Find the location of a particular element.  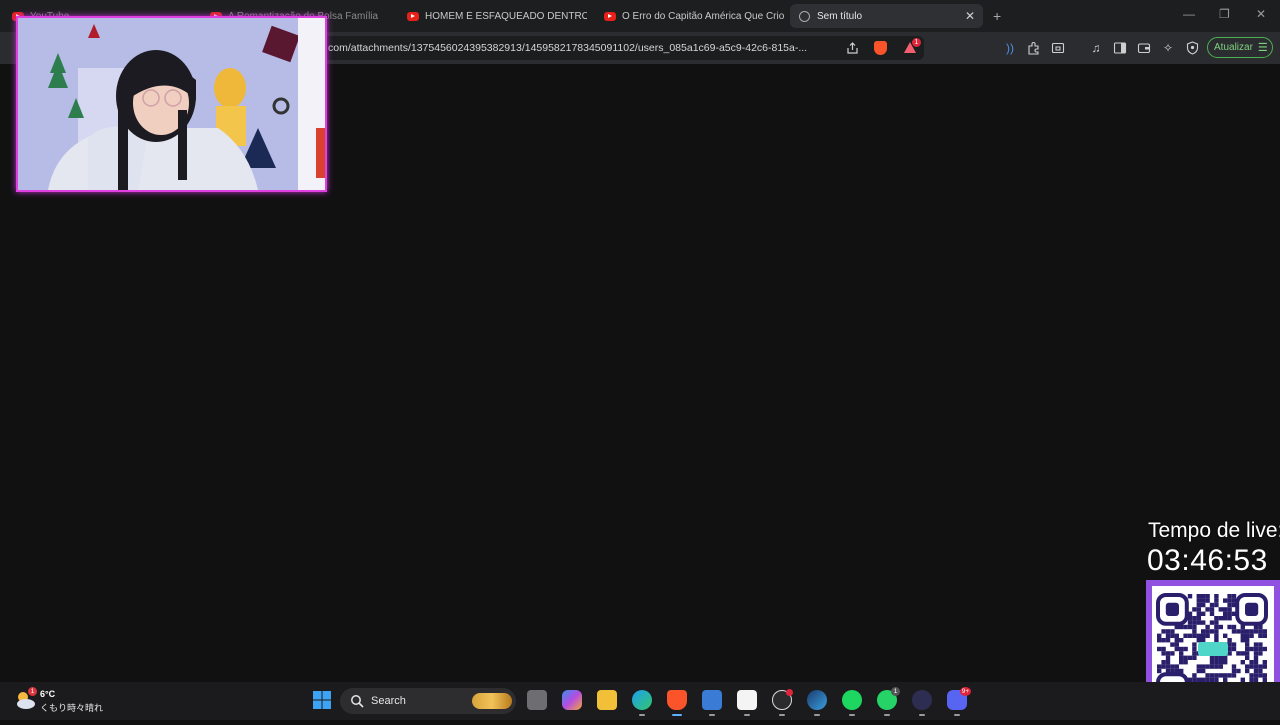

hamburger-menu-icon: ☰ is located at coordinates (1262, 48).